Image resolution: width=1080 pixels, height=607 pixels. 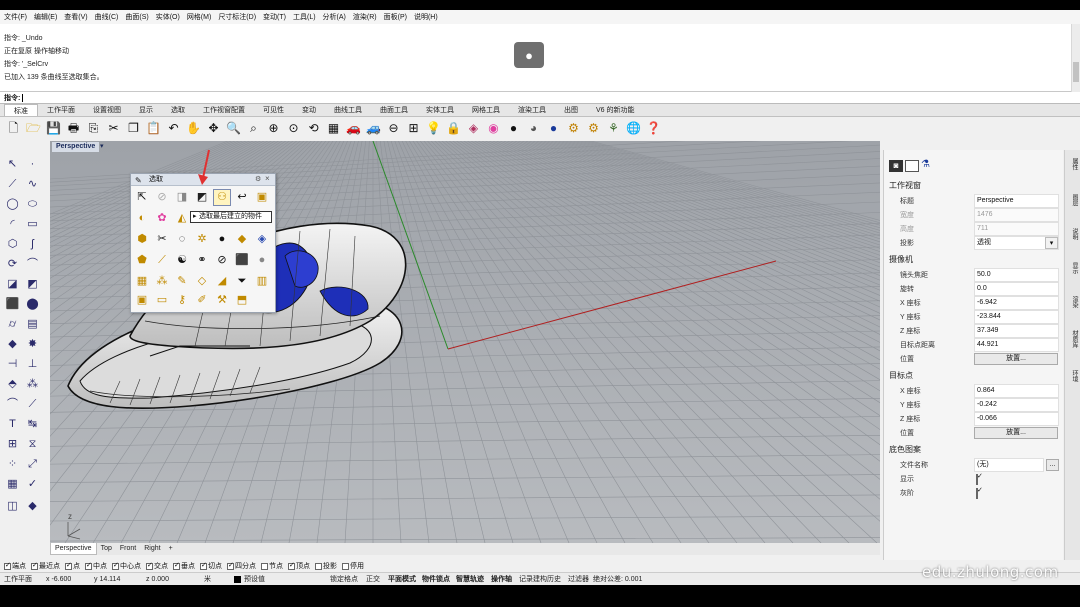 What do you see at coordinates (1073, 376) in the screenshot?
I see `panel-tab-environment: 环境` at bounding box center [1073, 376].